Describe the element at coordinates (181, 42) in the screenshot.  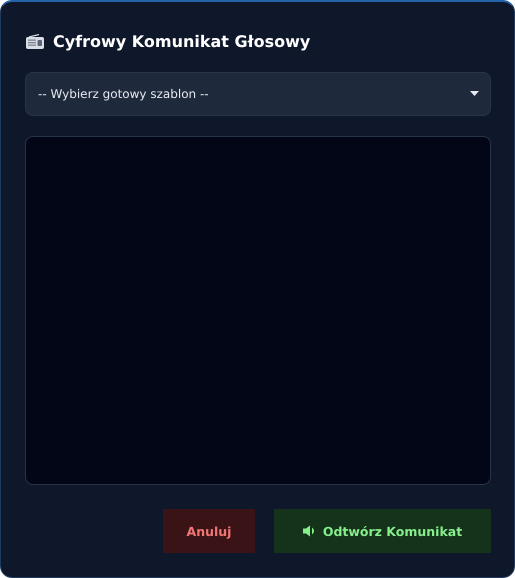
I see `dialog-title: Cyfrowy Komunikat Głosowy` at that location.